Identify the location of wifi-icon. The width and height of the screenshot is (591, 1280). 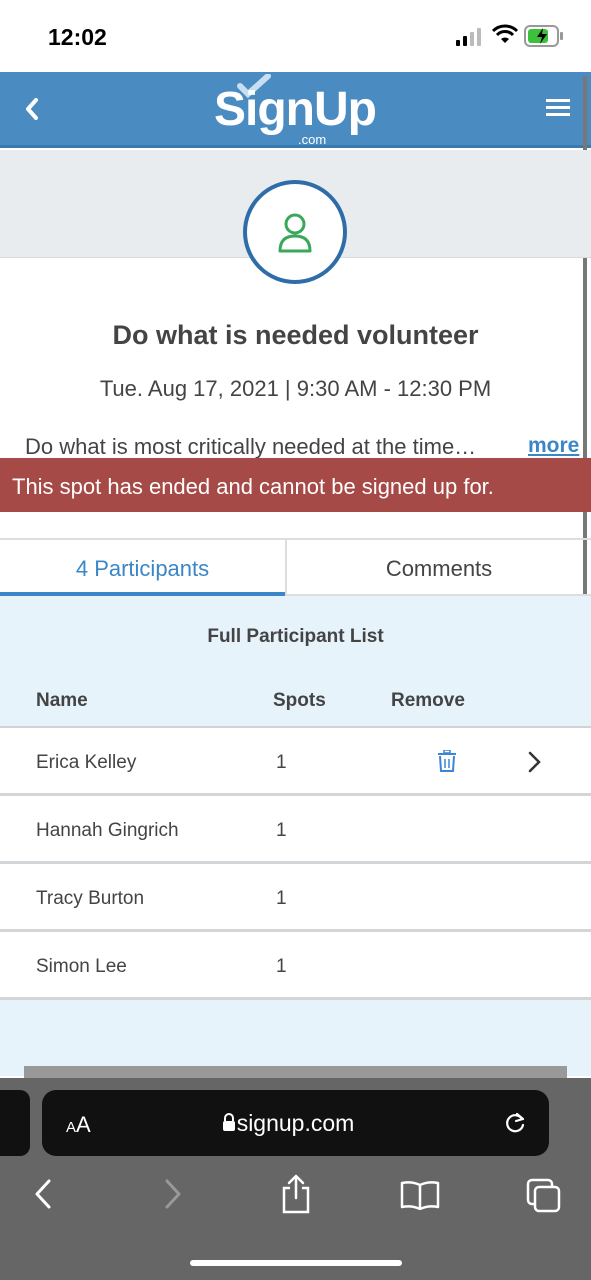
(505, 33).